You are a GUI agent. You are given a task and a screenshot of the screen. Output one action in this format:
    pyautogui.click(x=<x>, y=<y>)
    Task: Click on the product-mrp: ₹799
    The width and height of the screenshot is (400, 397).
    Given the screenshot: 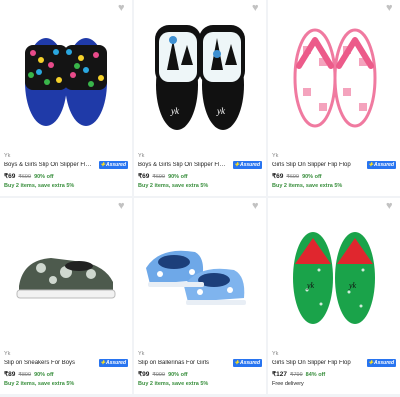 What is the action you would take?
    pyautogui.click(x=296, y=375)
    